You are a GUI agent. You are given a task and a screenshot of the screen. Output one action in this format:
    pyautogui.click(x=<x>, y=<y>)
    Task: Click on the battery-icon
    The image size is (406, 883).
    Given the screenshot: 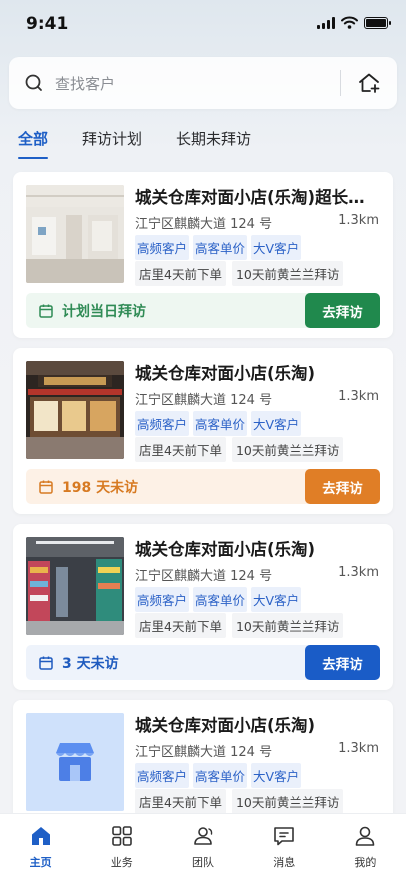 What is the action you would take?
    pyautogui.click(x=377, y=22)
    